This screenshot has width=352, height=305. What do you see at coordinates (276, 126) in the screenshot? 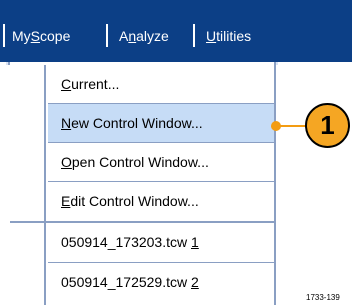
I see `callout-anchor-dot` at bounding box center [276, 126].